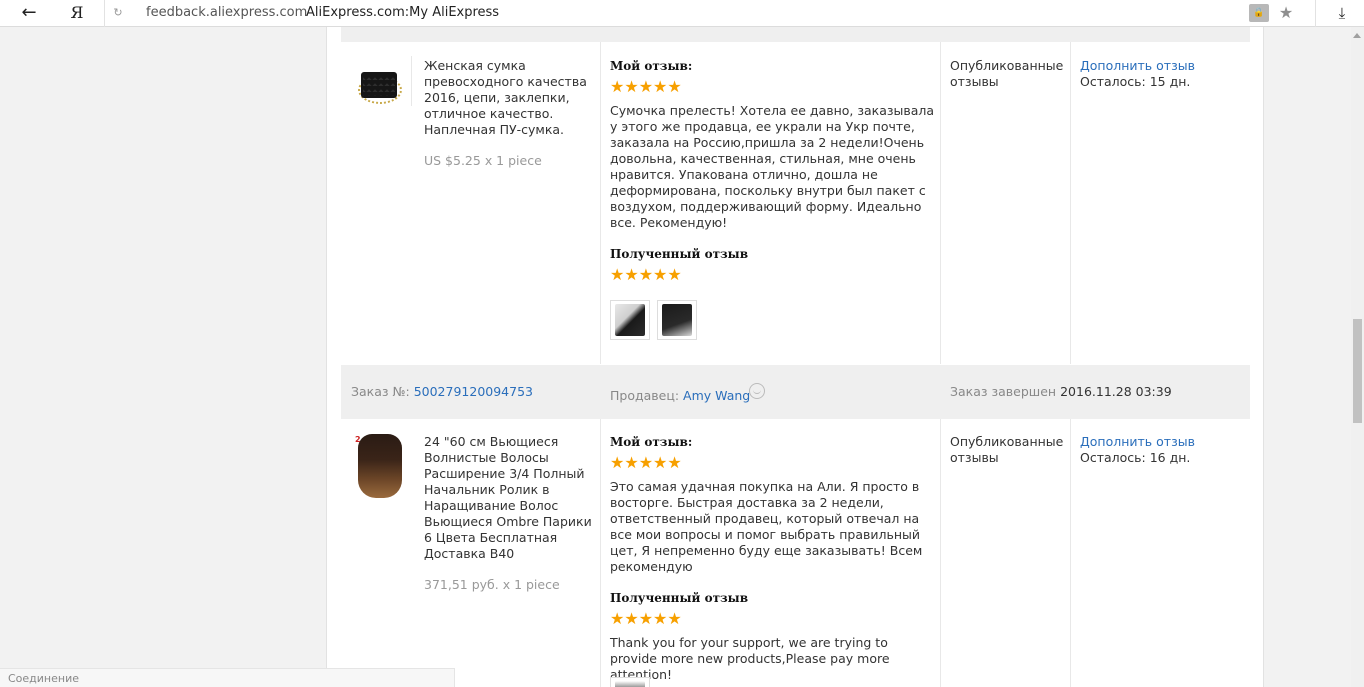 The width and height of the screenshot is (1364, 687). I want to click on reload-icon: ↻, so click(118, 13).